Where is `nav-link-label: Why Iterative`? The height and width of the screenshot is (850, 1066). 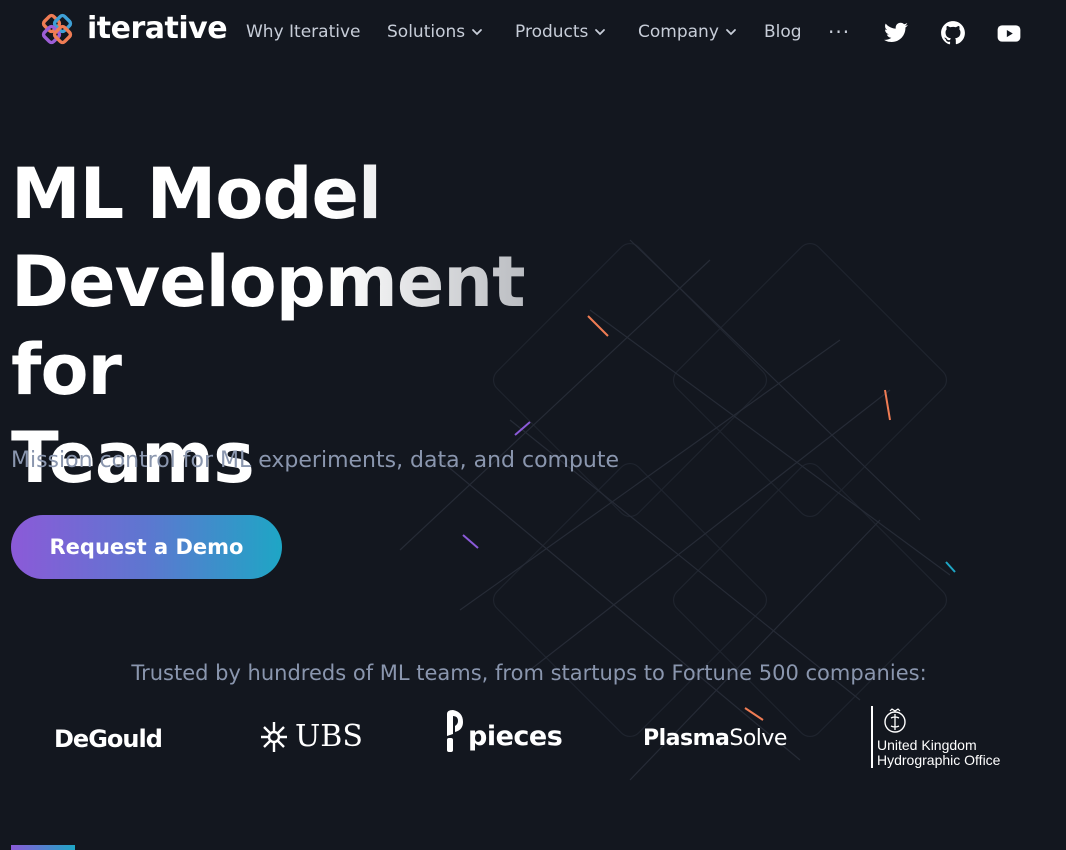 nav-link-label: Why Iterative is located at coordinates (303, 32).